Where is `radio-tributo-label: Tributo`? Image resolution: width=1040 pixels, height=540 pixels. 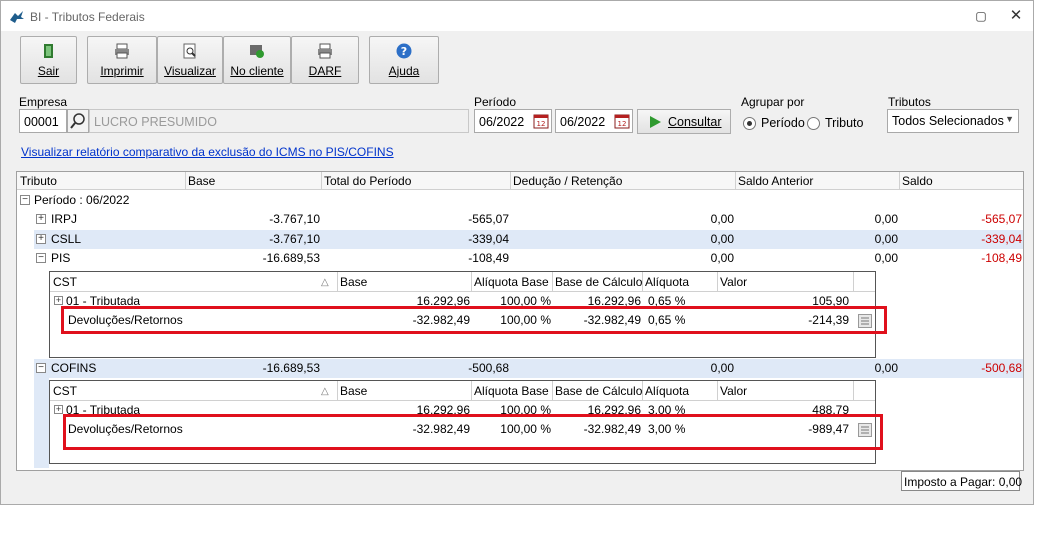
radio-tributo-label: Tributo is located at coordinates (844, 123).